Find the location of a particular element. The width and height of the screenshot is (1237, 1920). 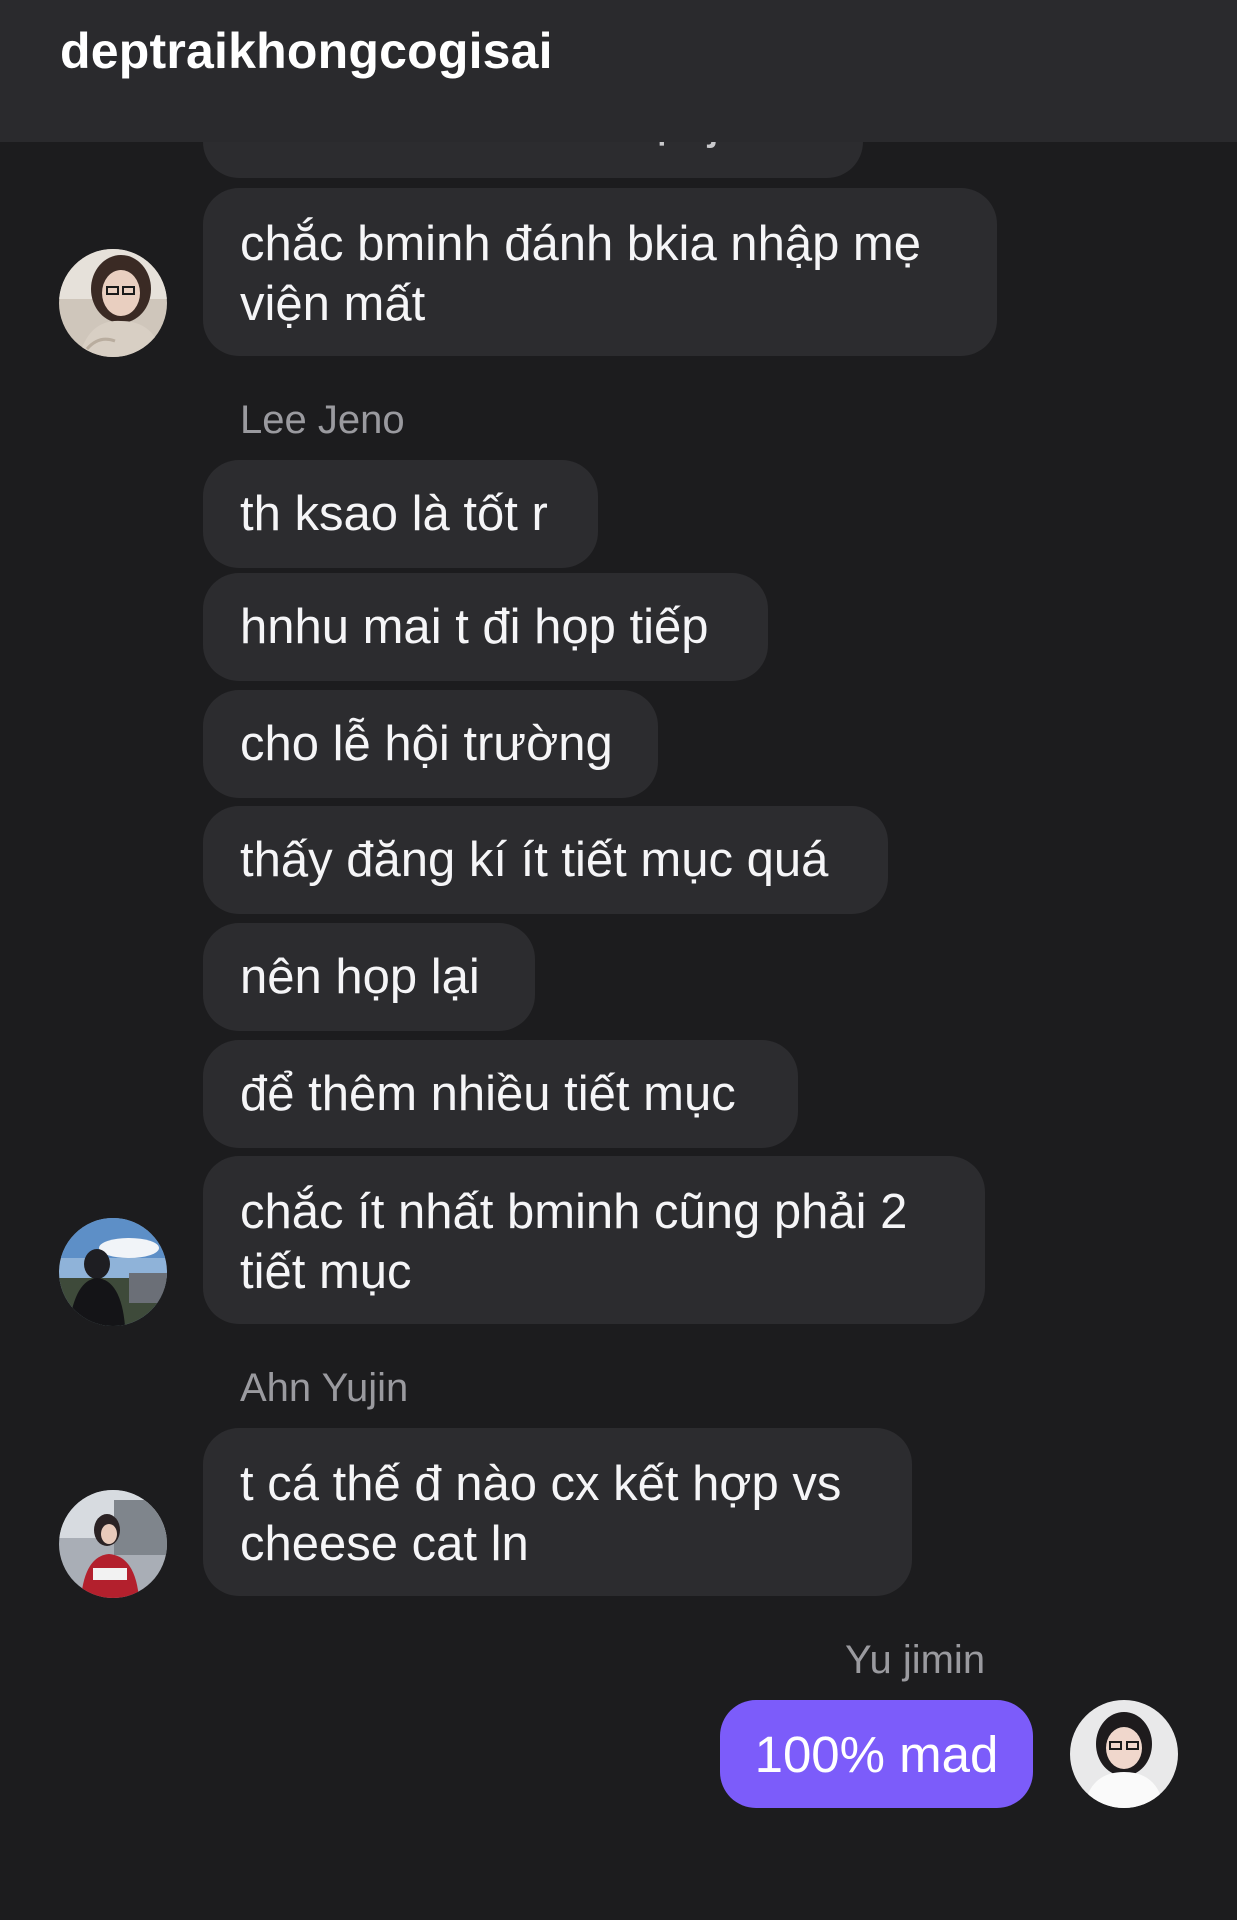

message-bubble: th ksao là tốt r is located at coordinates (400, 514).